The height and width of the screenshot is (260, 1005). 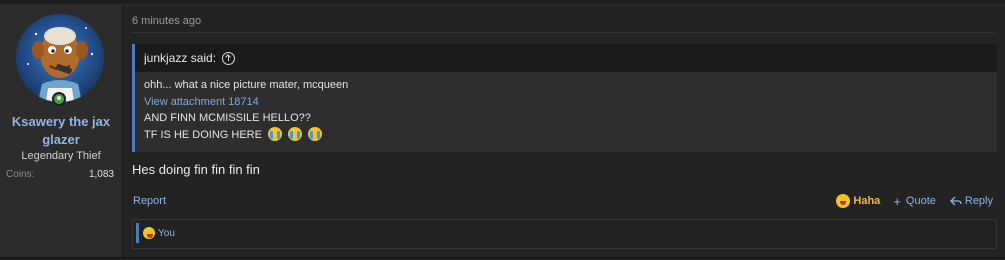 I want to click on haha-reaction-button: Haha, so click(x=858, y=201).